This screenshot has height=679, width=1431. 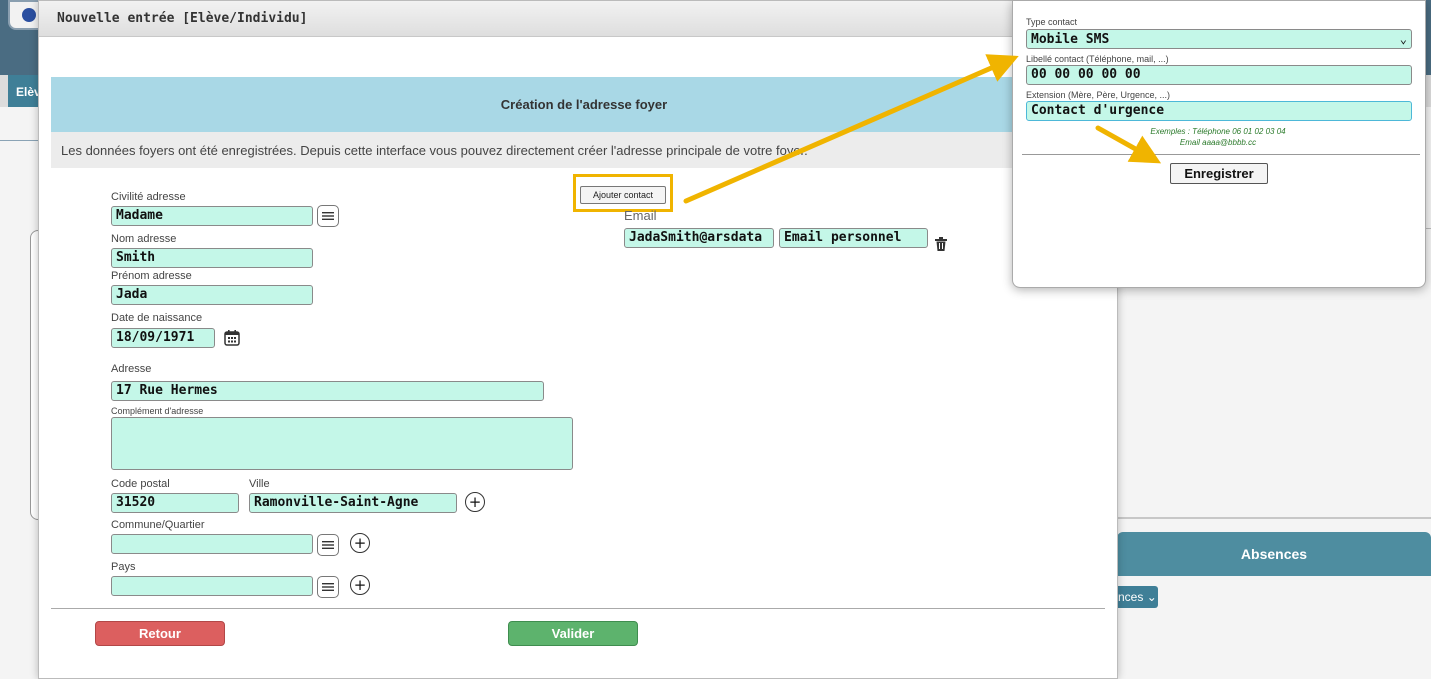 What do you see at coordinates (353, 503) in the screenshot?
I see `ville-field: Ramonville-Saint-Agne` at bounding box center [353, 503].